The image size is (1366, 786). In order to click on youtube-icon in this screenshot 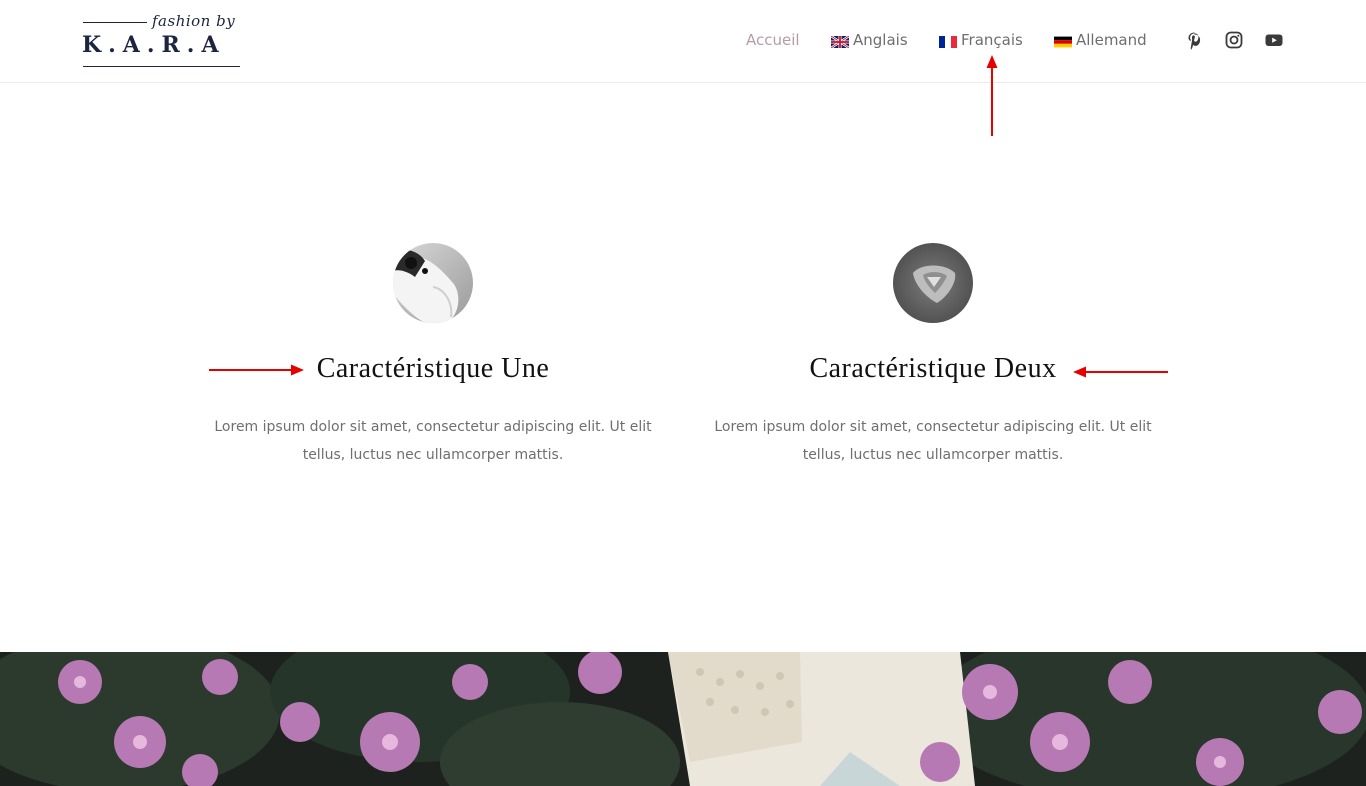, I will do `click(1274, 40)`.